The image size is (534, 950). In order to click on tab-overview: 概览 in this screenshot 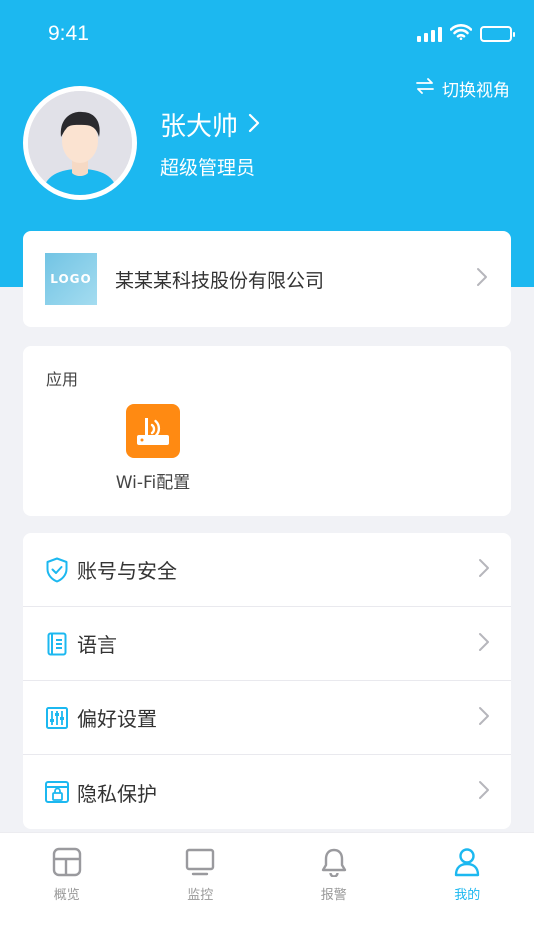, I will do `click(67, 891)`.